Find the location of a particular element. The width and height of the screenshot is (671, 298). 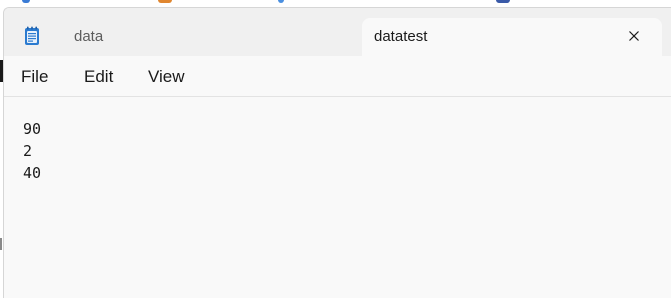

editor-line: 2 is located at coordinates (28, 151).